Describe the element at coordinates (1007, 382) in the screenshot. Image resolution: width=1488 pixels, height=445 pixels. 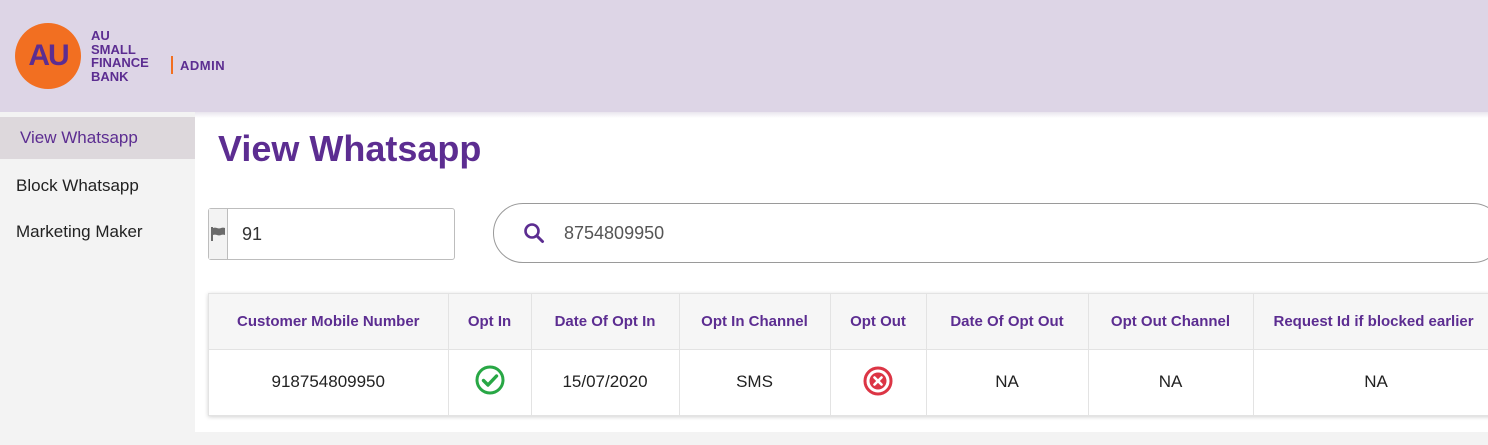
I see `cell-date-opt-out: NA` at that location.